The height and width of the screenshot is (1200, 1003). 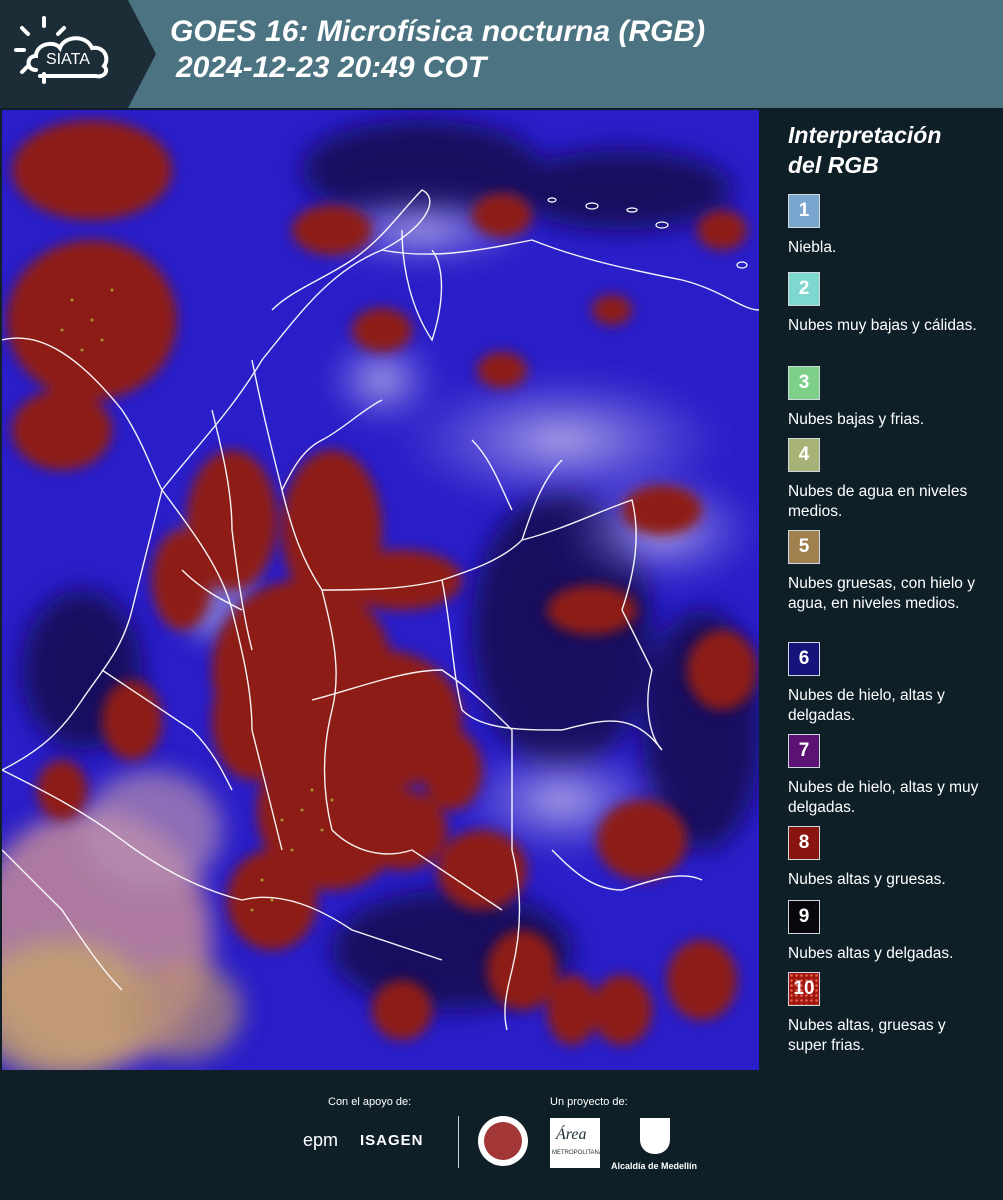 I want to click on logo-text: SIATA, so click(x=68, y=59).